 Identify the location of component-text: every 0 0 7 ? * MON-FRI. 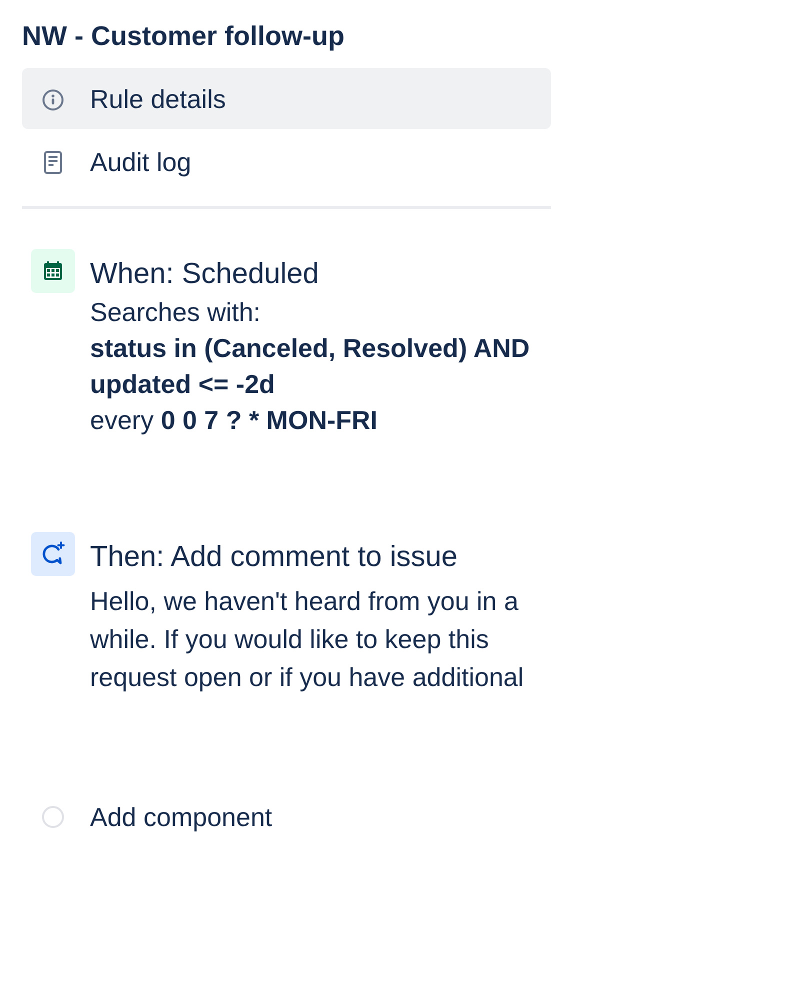
(234, 420).